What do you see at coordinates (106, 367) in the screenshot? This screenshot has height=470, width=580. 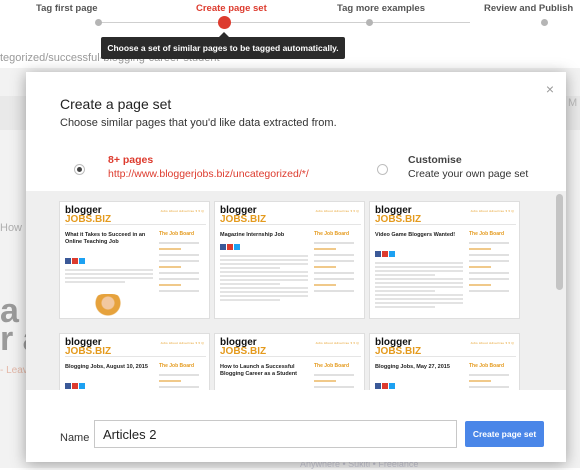 I see `thumbnail-headline: Blogging Jobs, August 10, 2015` at bounding box center [106, 367].